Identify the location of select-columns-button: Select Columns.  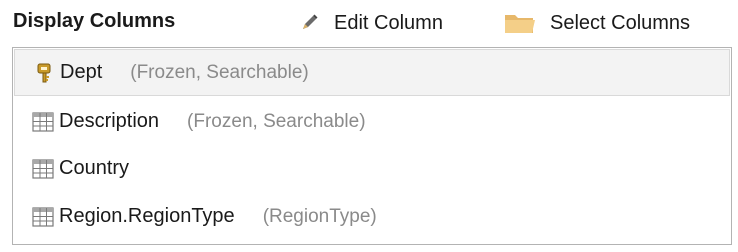
(596, 23).